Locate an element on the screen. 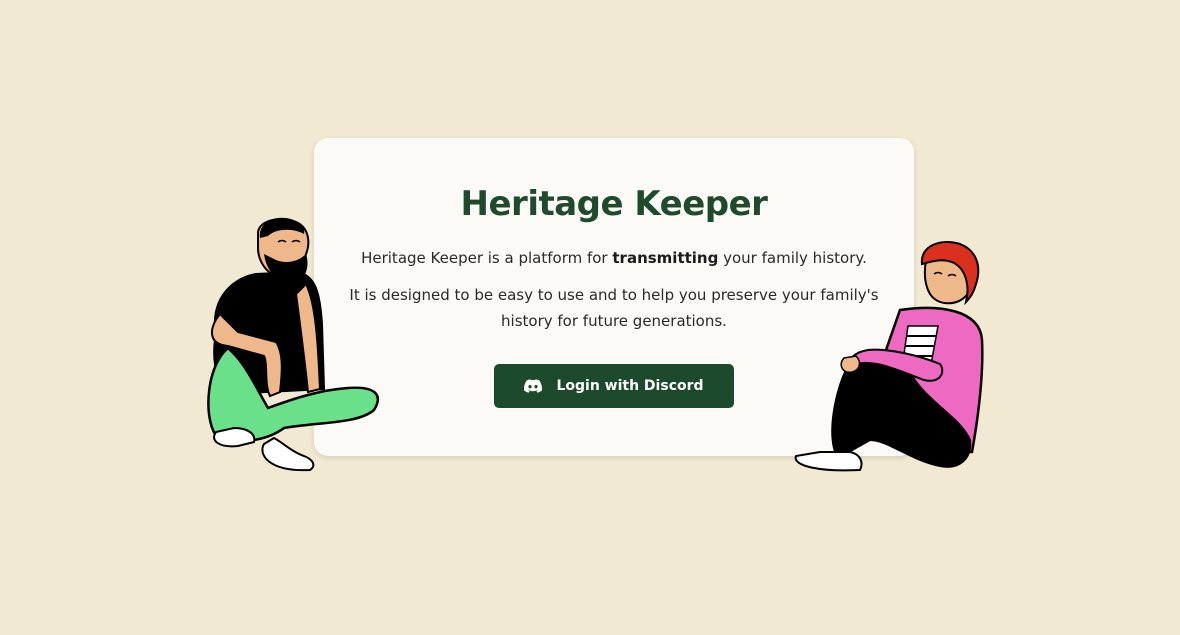 The height and width of the screenshot is (635, 1180). login-with-discord-button: Login with Discord is located at coordinates (614, 386).